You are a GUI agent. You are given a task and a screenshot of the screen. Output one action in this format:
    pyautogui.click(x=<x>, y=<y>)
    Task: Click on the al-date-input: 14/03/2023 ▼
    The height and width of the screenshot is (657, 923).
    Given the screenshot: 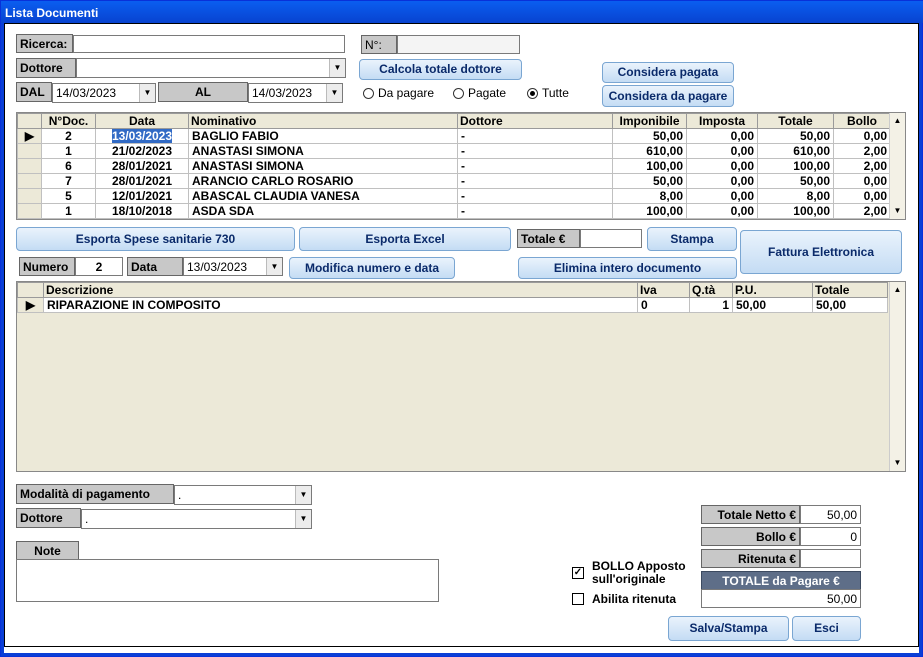 What is the action you would take?
    pyautogui.click(x=295, y=93)
    